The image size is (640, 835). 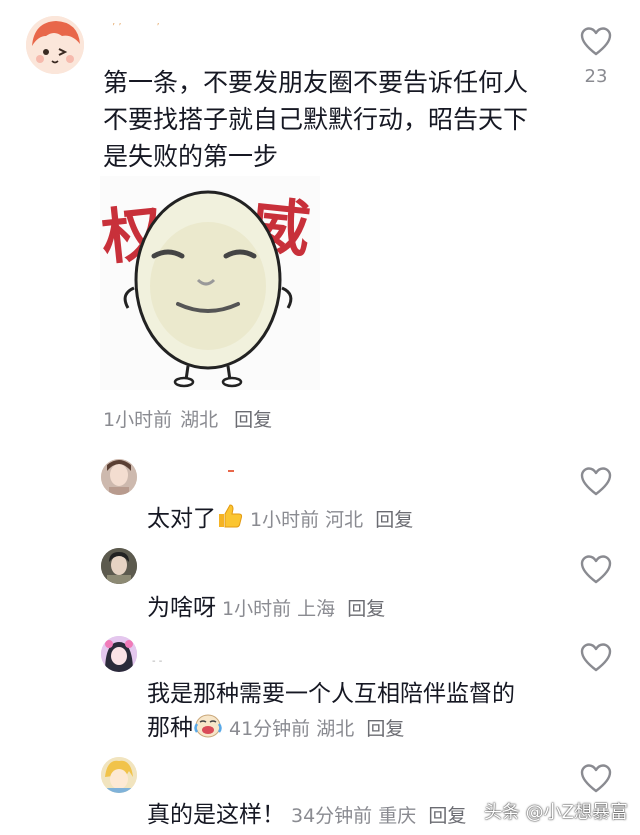 What do you see at coordinates (316, 609) in the screenshot?
I see `reply-location: 上海` at bounding box center [316, 609].